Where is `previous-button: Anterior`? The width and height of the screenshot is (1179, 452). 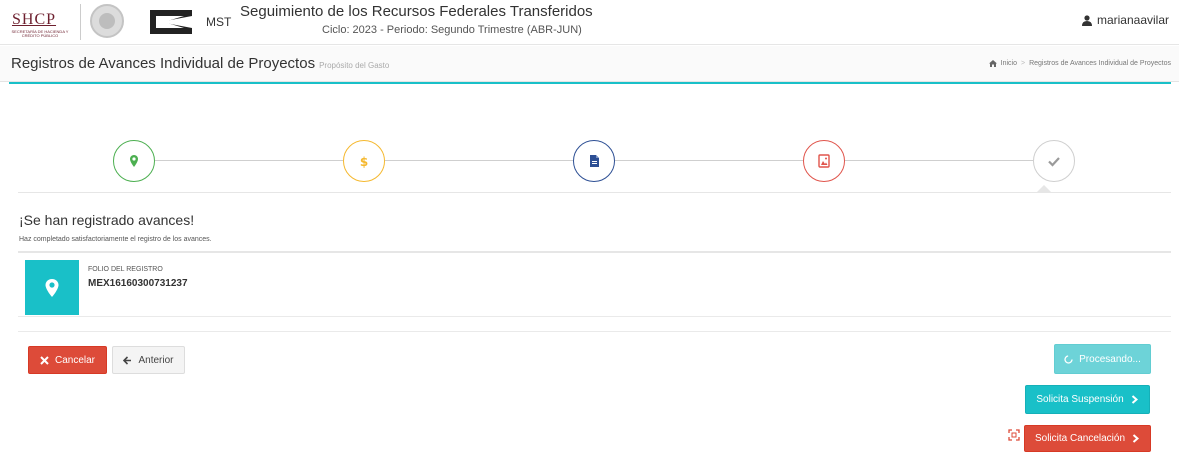
previous-button: Anterior is located at coordinates (148, 360).